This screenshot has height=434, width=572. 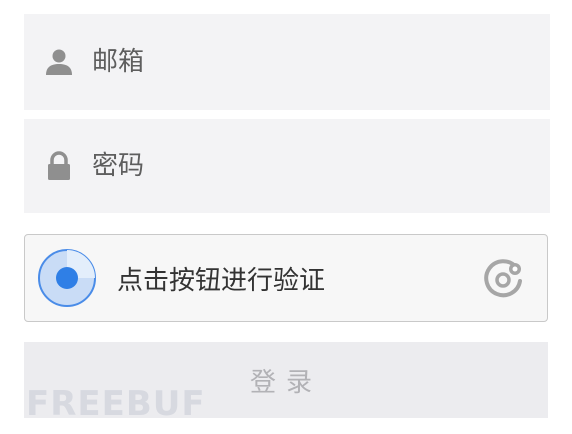 What do you see at coordinates (503, 278) in the screenshot?
I see `geetest-logo-icon` at bounding box center [503, 278].